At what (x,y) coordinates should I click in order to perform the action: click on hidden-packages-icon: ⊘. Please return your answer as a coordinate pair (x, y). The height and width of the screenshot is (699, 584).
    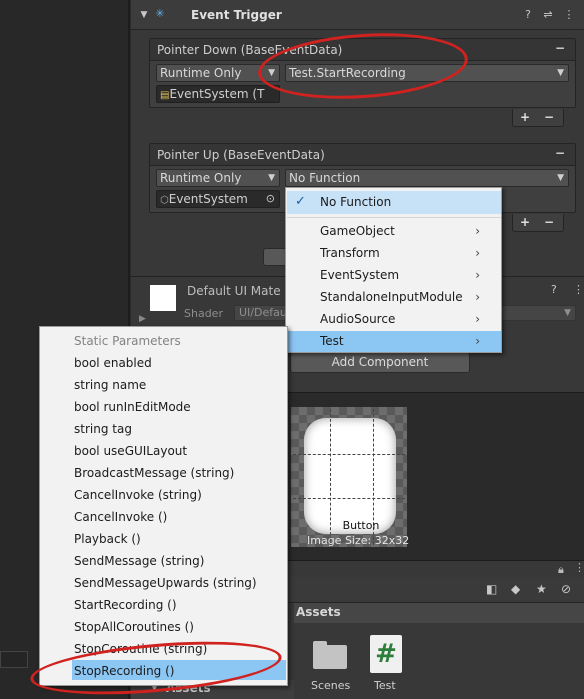
    Looking at the image, I should click on (566, 589).